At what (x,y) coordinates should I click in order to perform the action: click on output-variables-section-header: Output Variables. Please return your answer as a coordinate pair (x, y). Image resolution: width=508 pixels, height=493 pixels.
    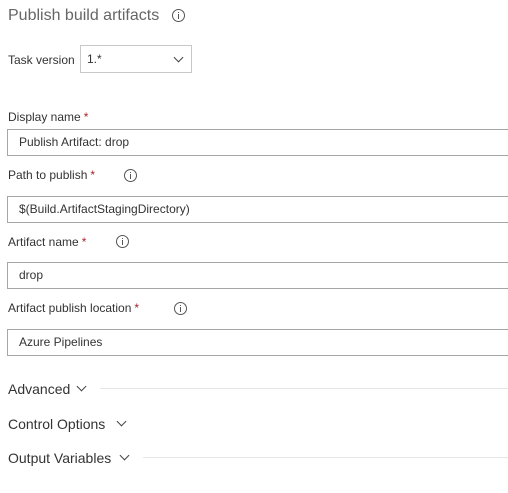
    Looking at the image, I should click on (59, 458).